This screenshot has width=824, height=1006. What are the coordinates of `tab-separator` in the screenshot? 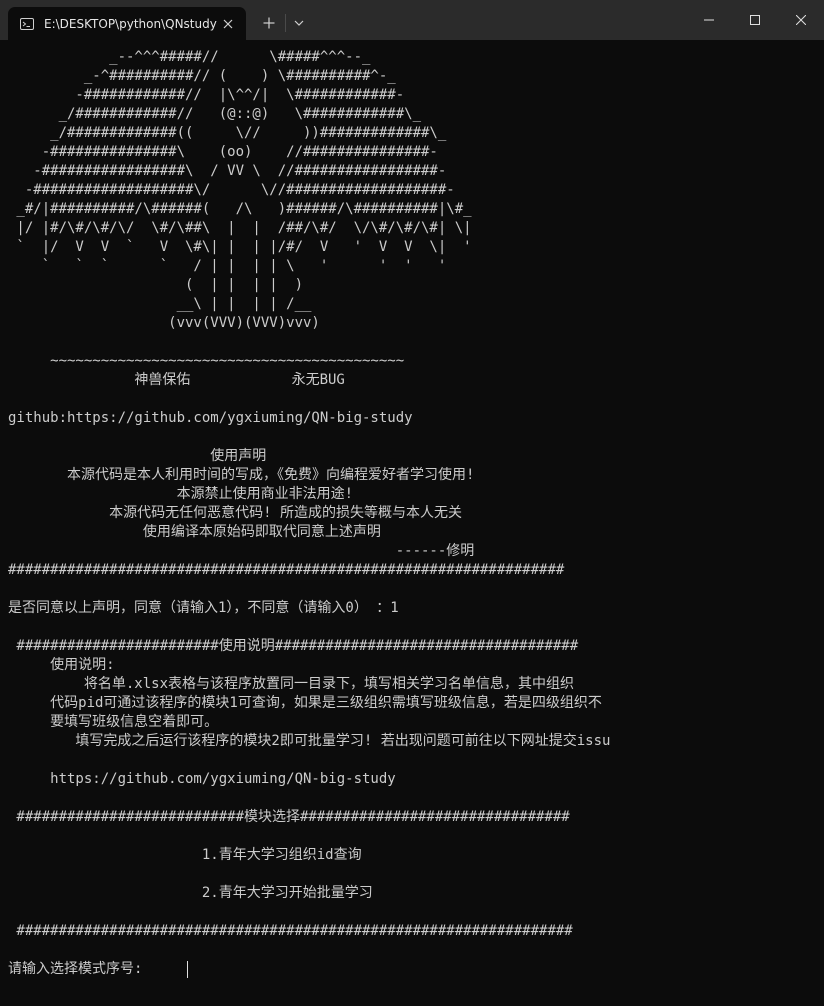 It's located at (285, 23).